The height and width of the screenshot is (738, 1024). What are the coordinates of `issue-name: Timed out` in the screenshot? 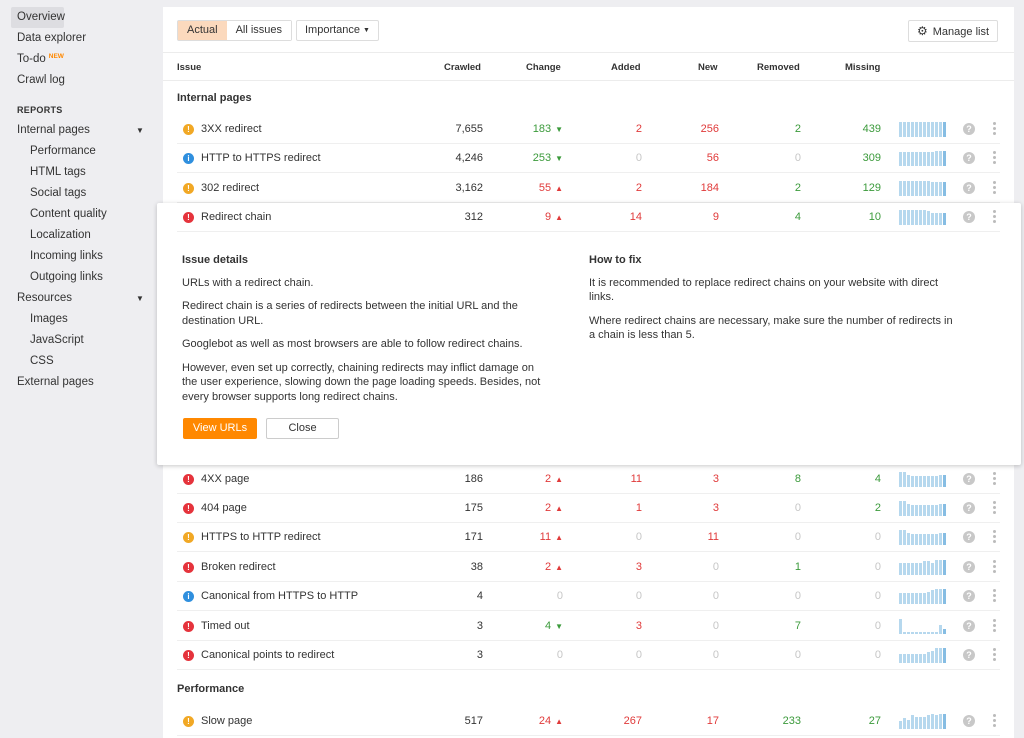 It's located at (225, 626).